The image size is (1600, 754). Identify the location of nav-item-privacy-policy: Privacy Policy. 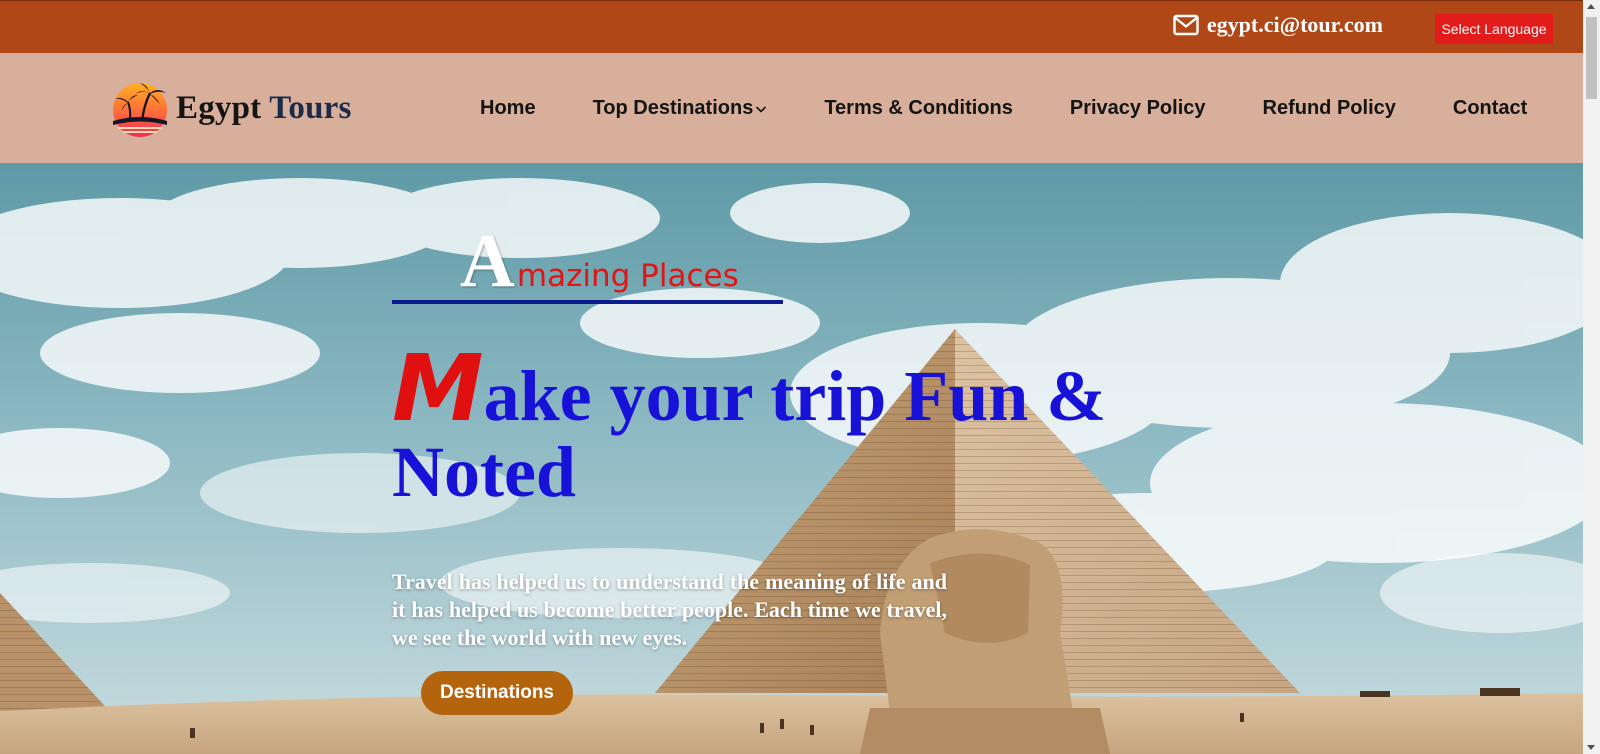
(1138, 108).